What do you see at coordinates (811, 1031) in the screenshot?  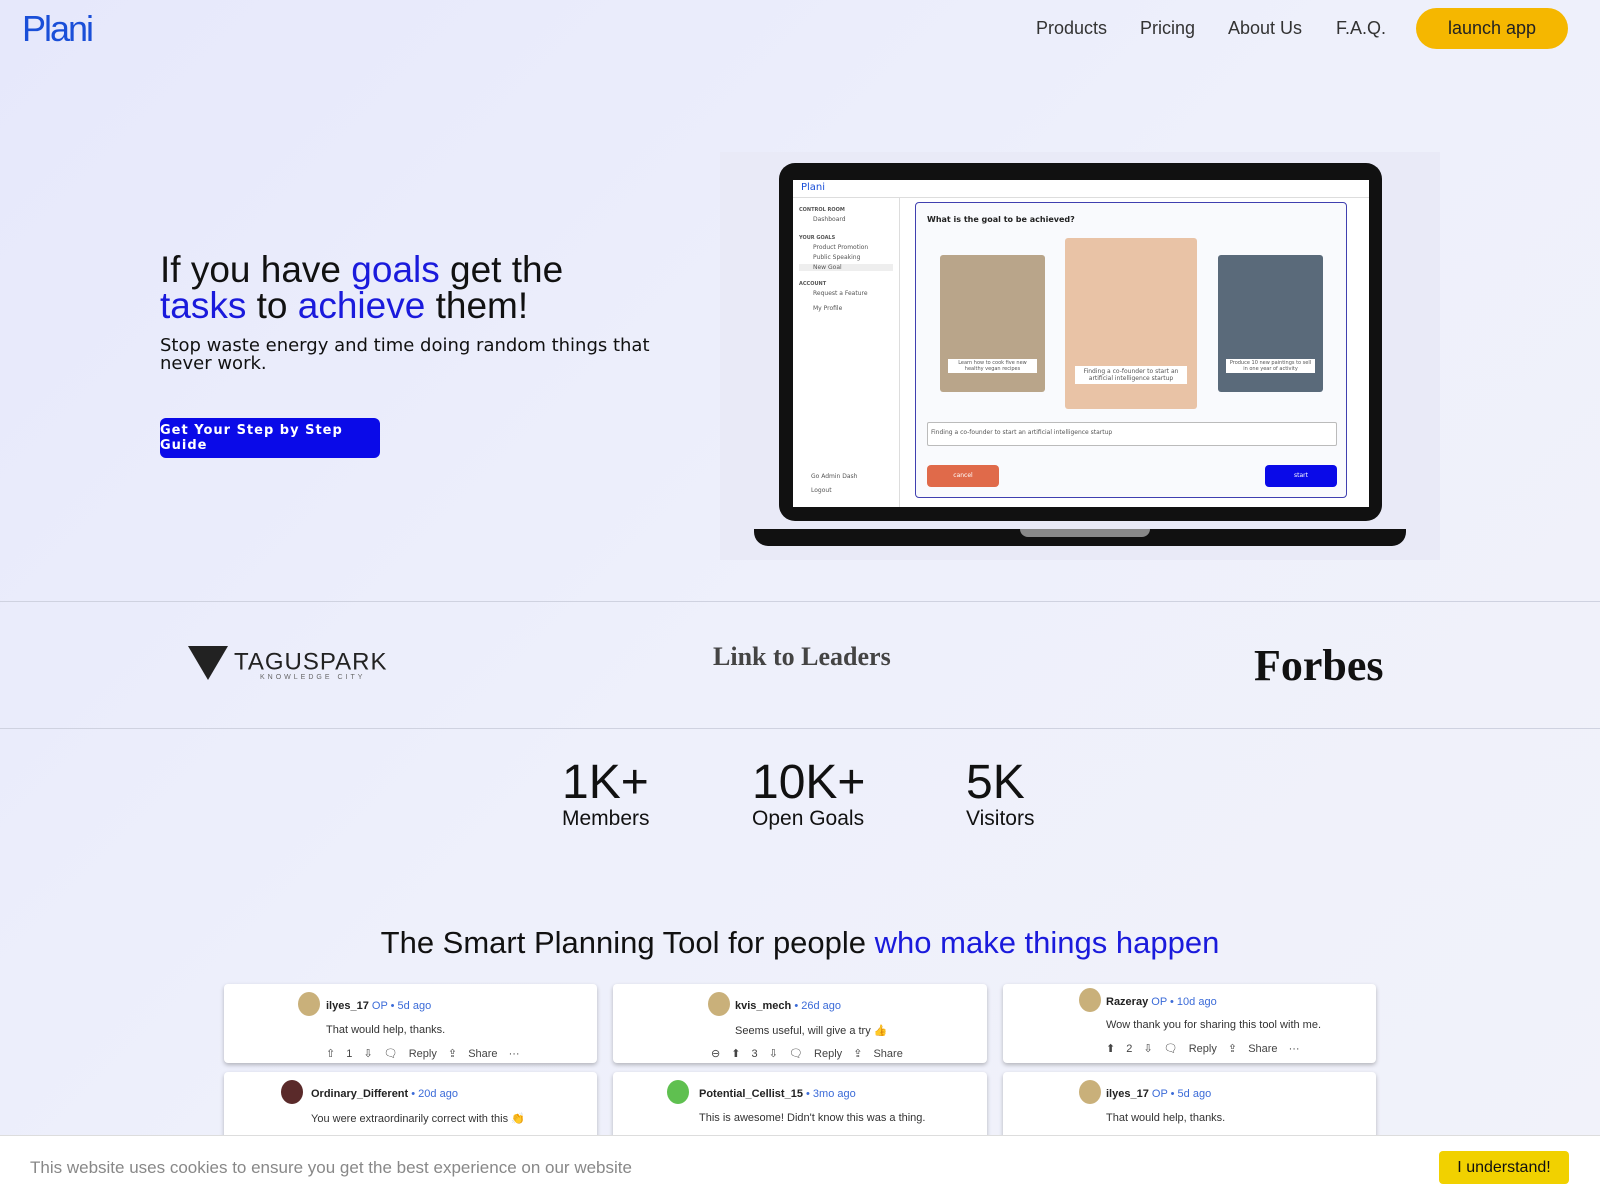 I see `comment-text: Seems useful, will give a try 👍` at bounding box center [811, 1031].